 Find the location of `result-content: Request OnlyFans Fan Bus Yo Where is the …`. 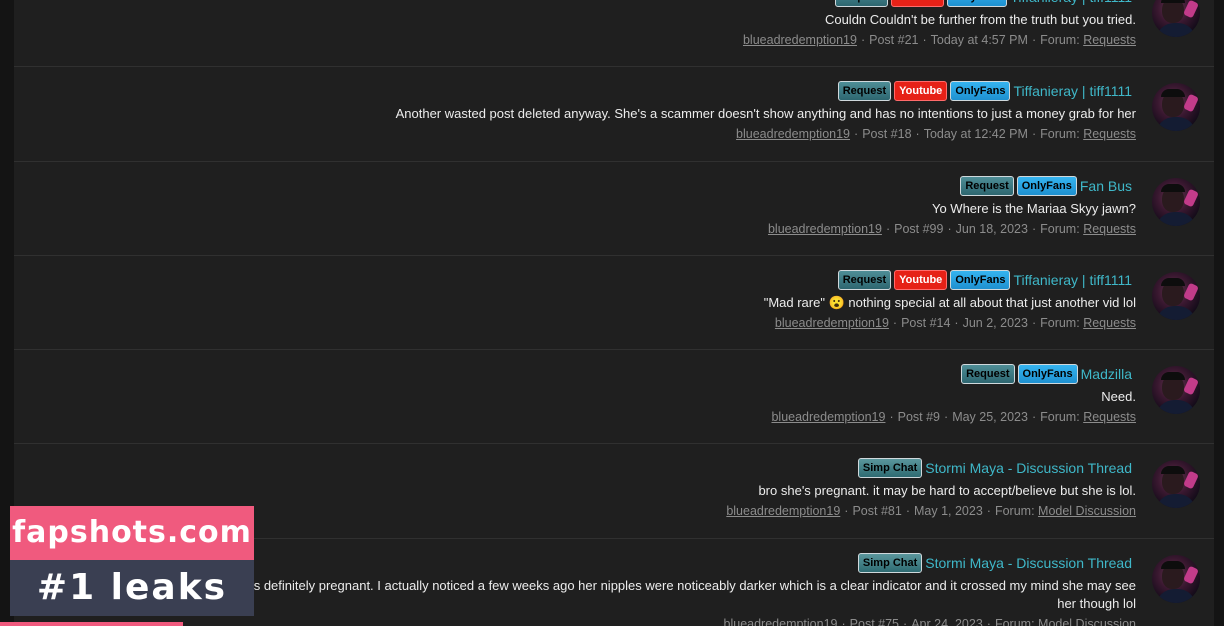

result-content: Request OnlyFans Fan Bus Yo Where is the … is located at coordinates (675, 206).